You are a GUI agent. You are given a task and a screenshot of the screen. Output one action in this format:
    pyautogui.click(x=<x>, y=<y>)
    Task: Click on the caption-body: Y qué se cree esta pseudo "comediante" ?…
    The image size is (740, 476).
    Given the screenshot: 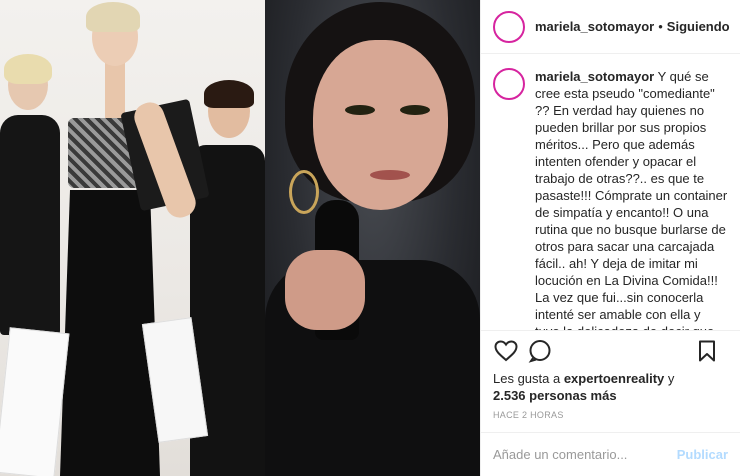 What is the action you would take?
    pyautogui.click(x=631, y=199)
    